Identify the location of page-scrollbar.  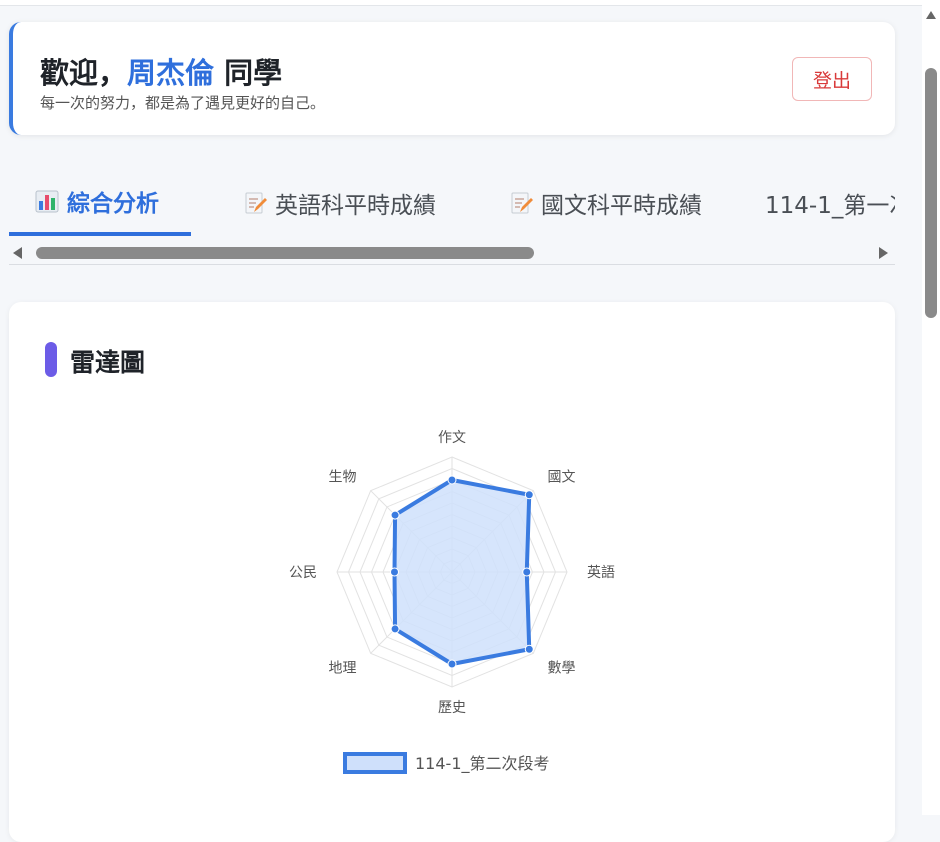
(931, 407).